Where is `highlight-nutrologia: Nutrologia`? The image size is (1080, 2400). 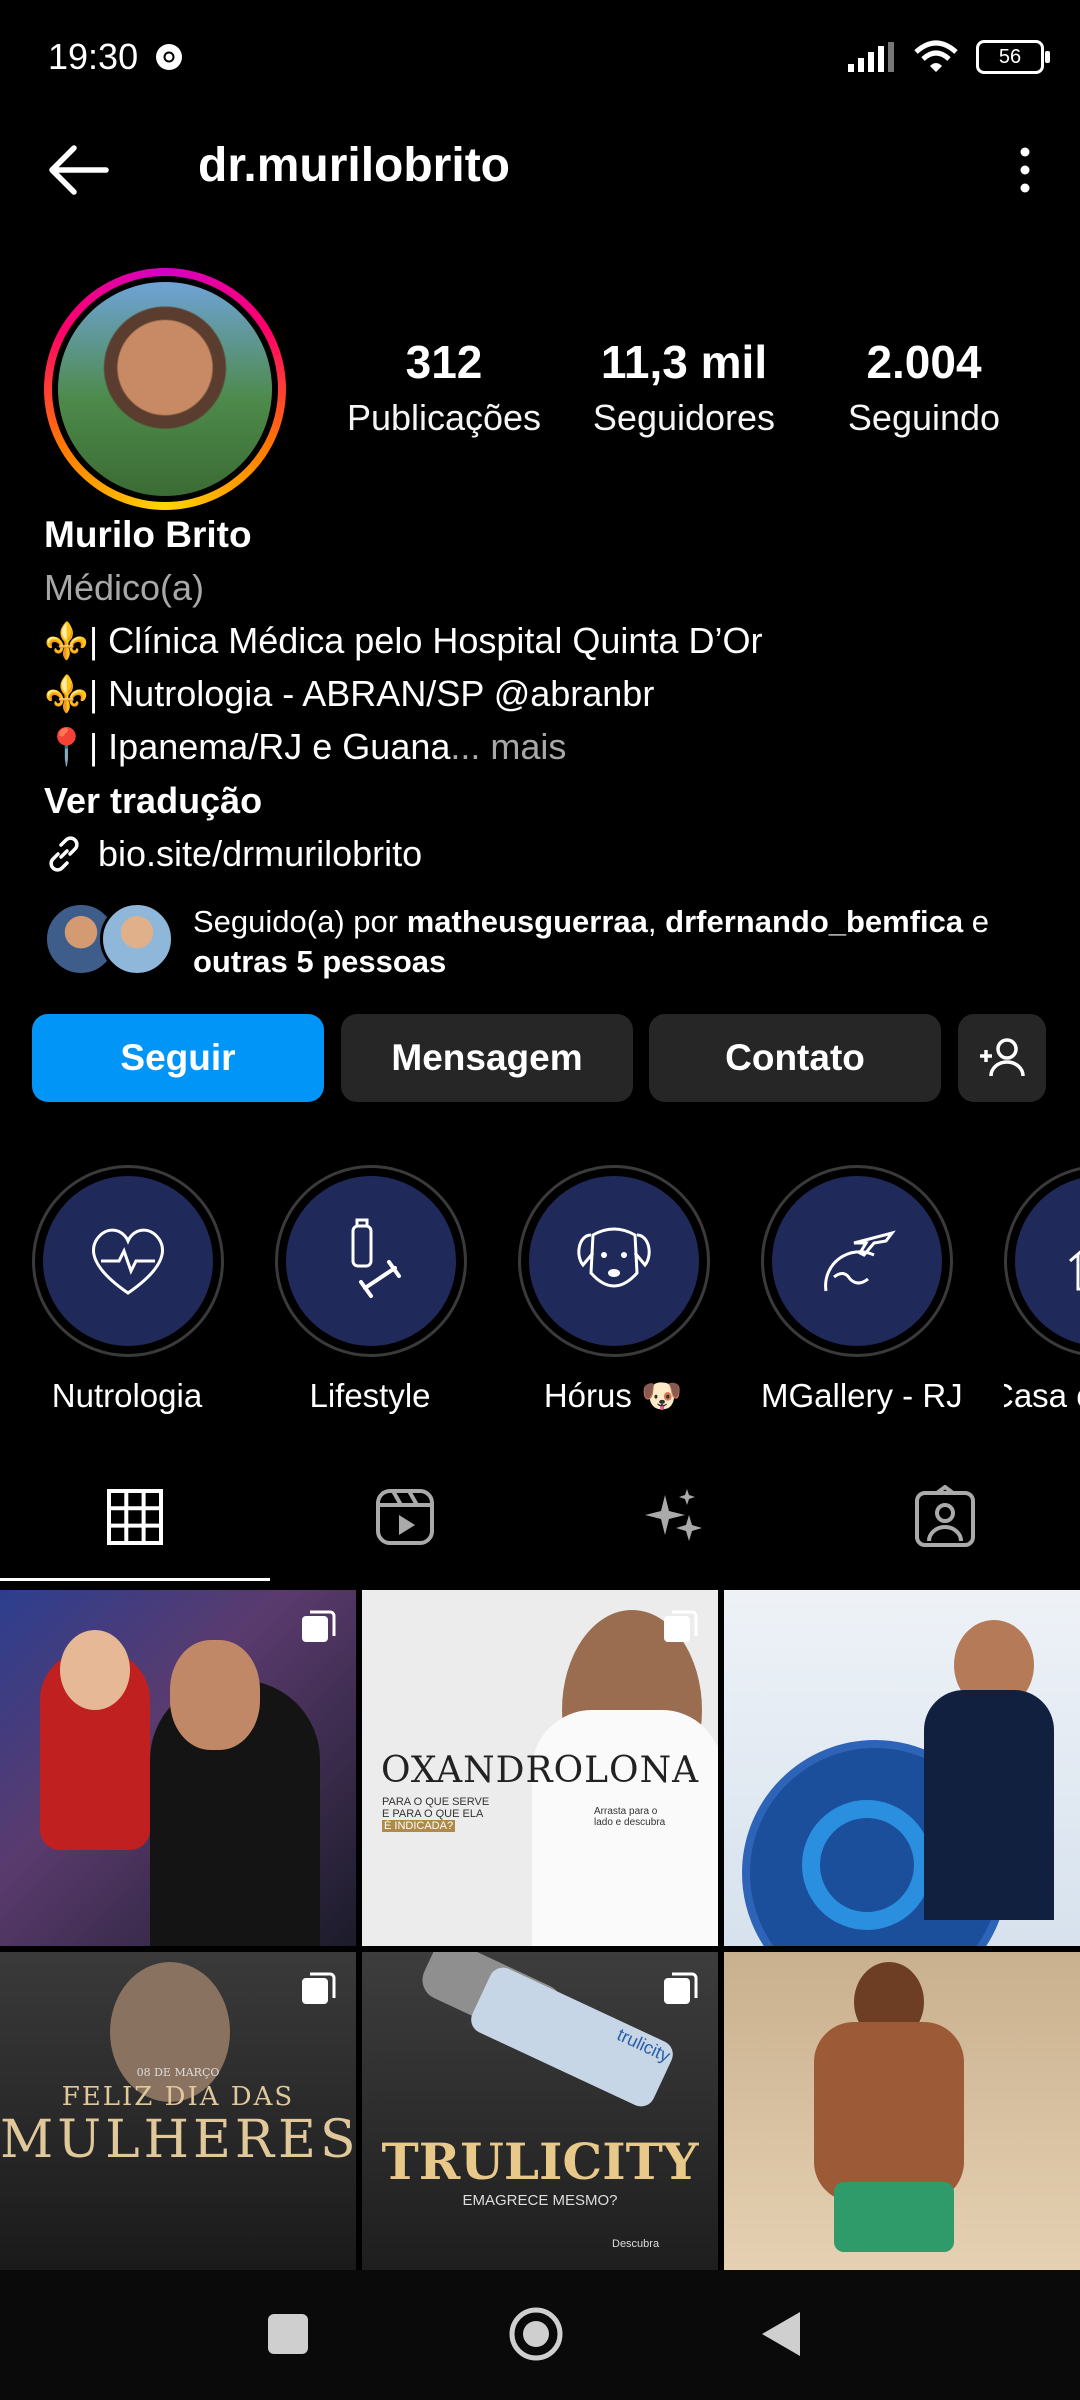
highlight-nutrologia: Nutrologia is located at coordinates (128, 1290).